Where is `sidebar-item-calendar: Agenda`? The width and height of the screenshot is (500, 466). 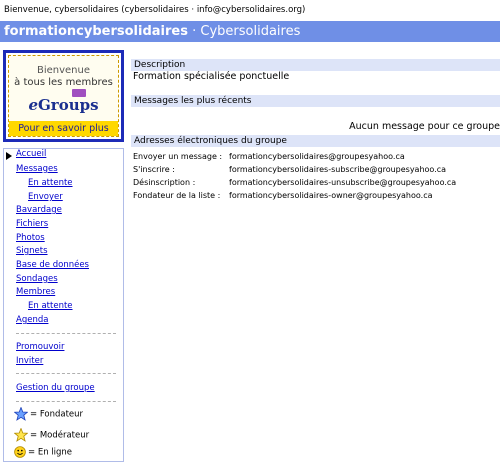
sidebar-item-calendar: Agenda is located at coordinates (32, 320).